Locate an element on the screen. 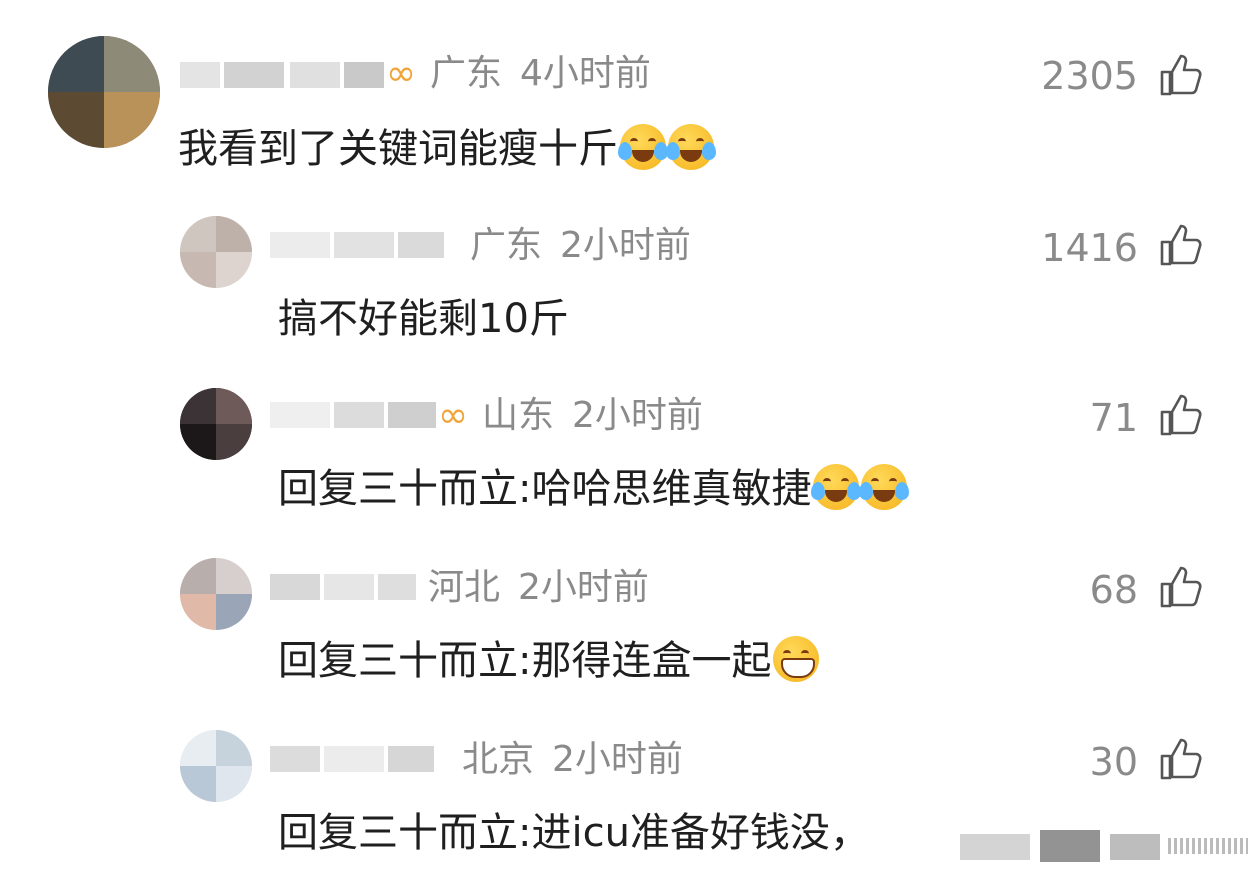  watermark-blur is located at coordinates (1105, 846).